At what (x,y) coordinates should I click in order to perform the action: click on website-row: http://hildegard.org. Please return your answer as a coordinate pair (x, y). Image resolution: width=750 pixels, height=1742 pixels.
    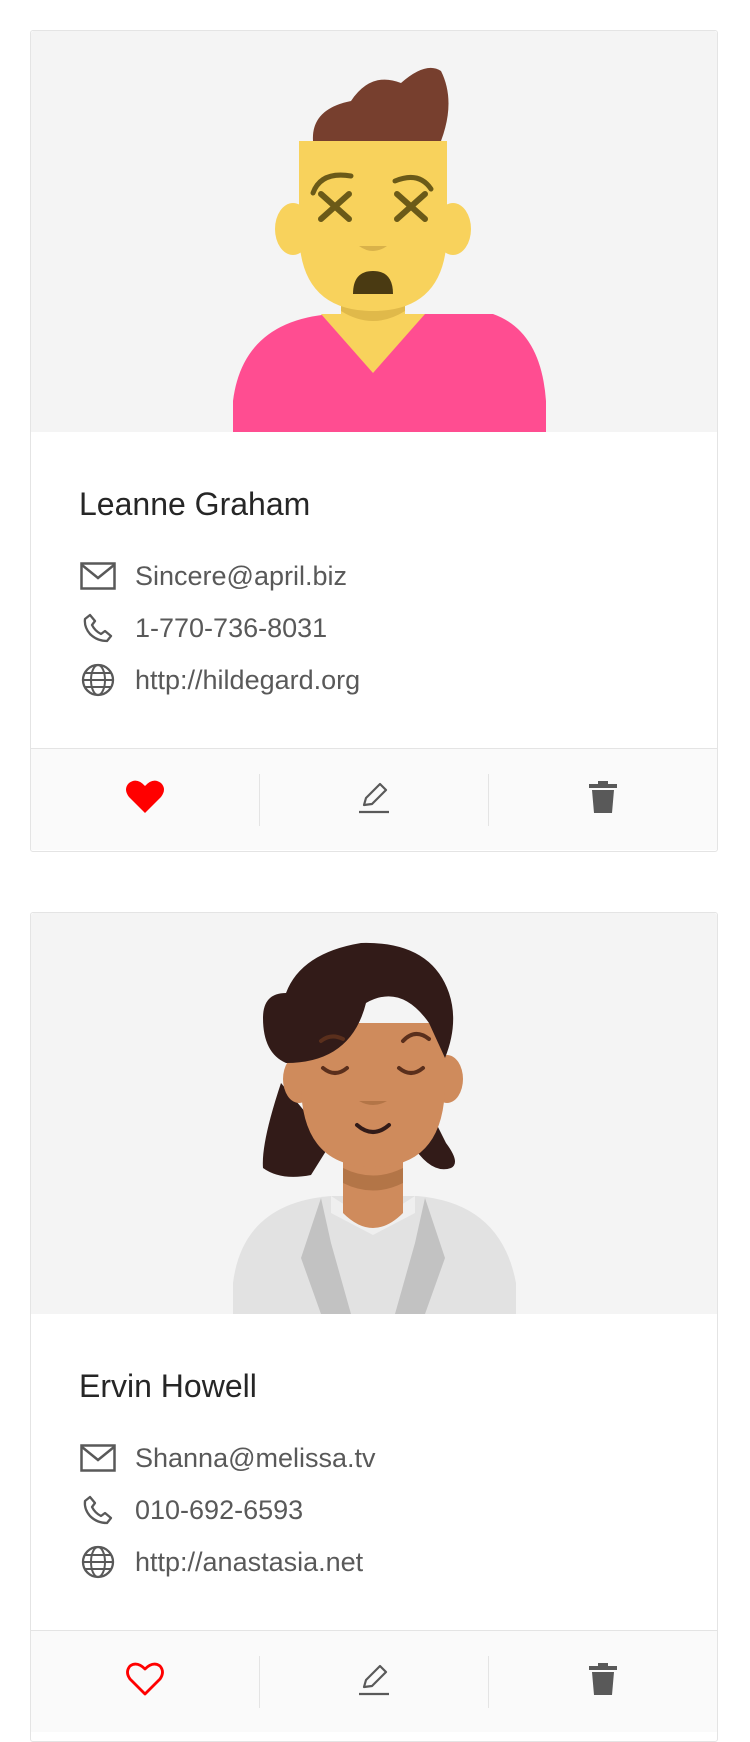
    Looking at the image, I should click on (374, 680).